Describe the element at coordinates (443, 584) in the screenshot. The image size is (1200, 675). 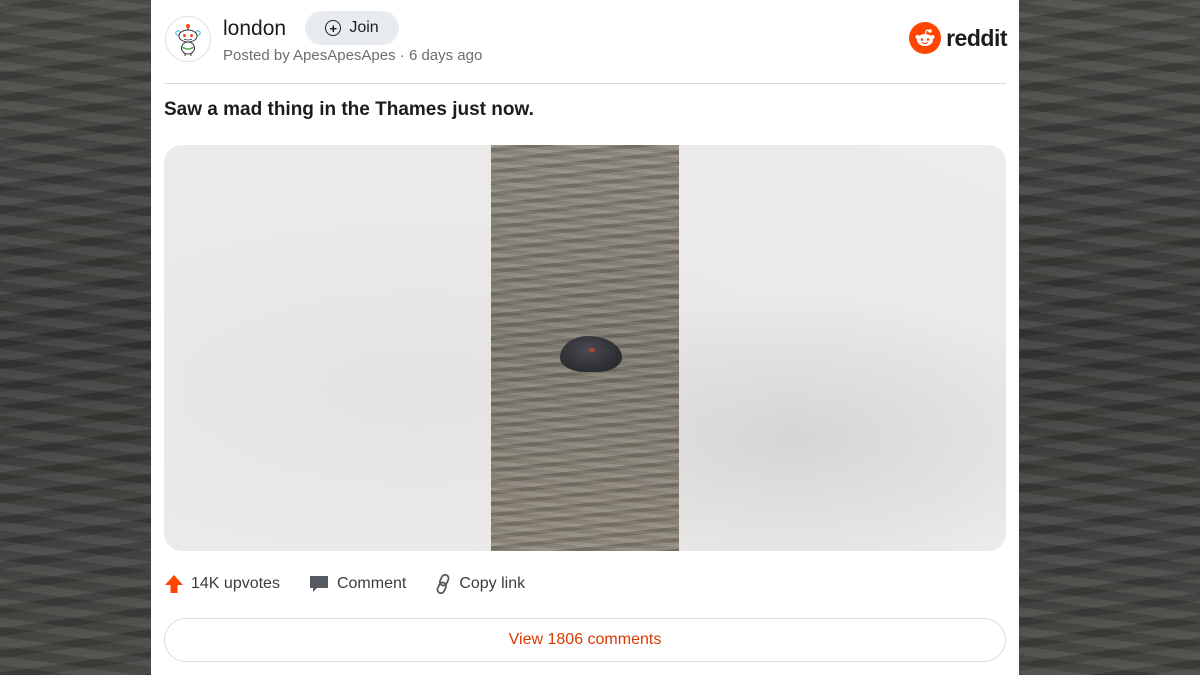
I see `link-icon` at that location.